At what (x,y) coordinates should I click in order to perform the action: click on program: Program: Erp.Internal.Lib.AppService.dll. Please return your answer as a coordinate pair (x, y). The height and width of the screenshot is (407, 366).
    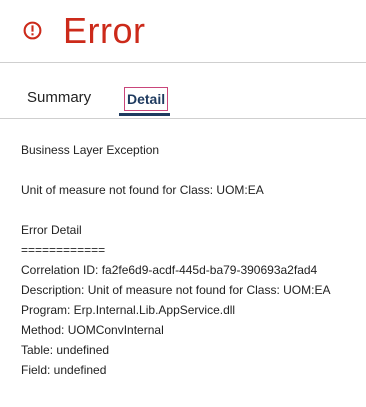
    Looking at the image, I should click on (128, 310).